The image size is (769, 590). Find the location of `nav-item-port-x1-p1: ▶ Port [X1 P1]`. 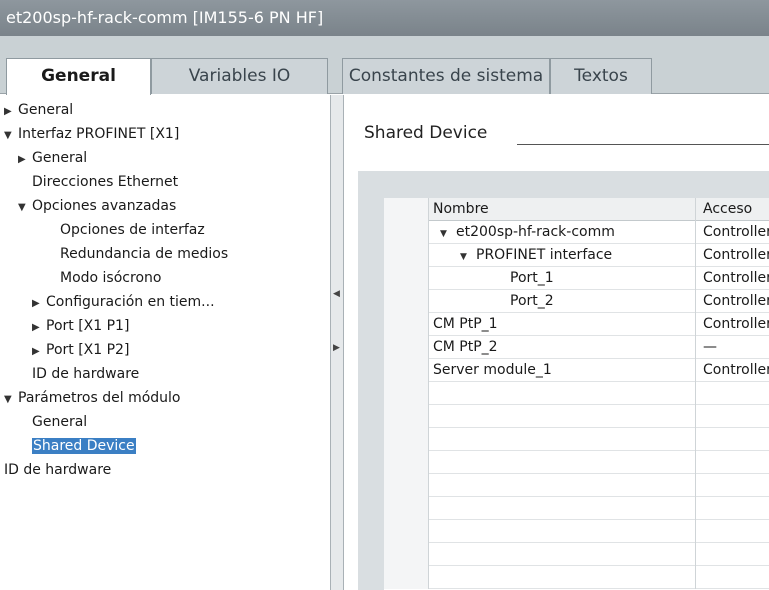

nav-item-port-x1-p1: ▶ Port [X1 P1] is located at coordinates (80, 326).